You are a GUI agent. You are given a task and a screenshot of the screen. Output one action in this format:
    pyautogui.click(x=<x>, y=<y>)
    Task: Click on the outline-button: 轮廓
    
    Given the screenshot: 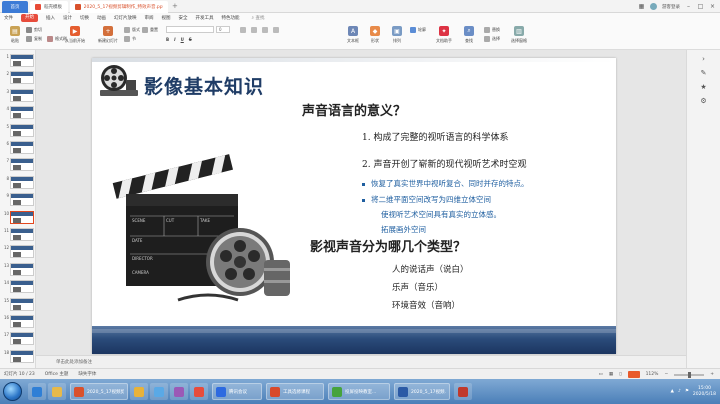 What is the action you would take?
    pyautogui.click(x=418, y=29)
    